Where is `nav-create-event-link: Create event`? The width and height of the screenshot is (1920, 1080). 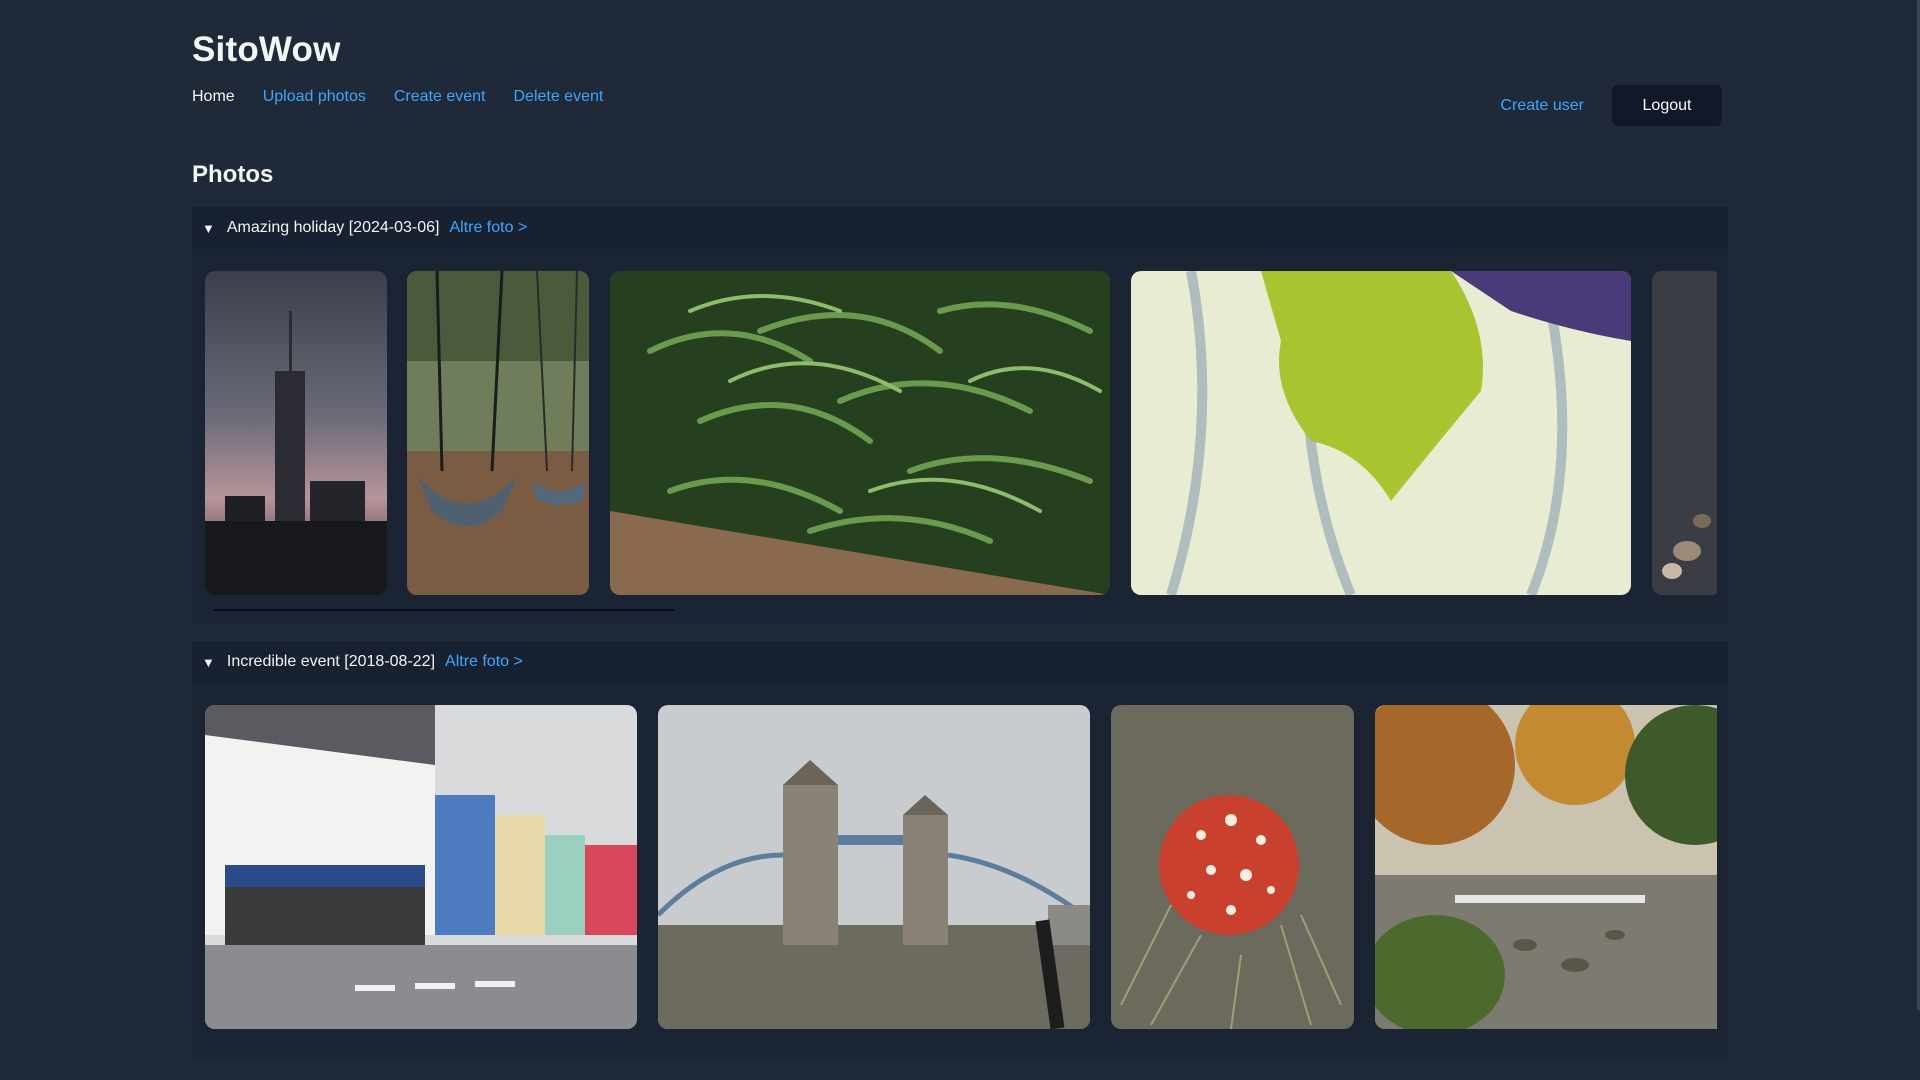
nav-create-event-link: Create event is located at coordinates (440, 97).